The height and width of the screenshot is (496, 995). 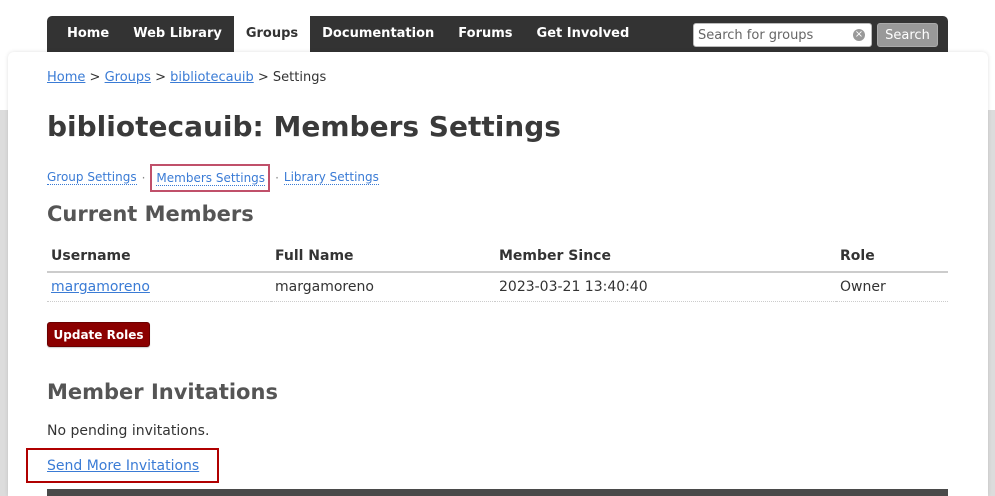 What do you see at coordinates (66, 77) in the screenshot?
I see `breadcrumb-home-link: Home` at bounding box center [66, 77].